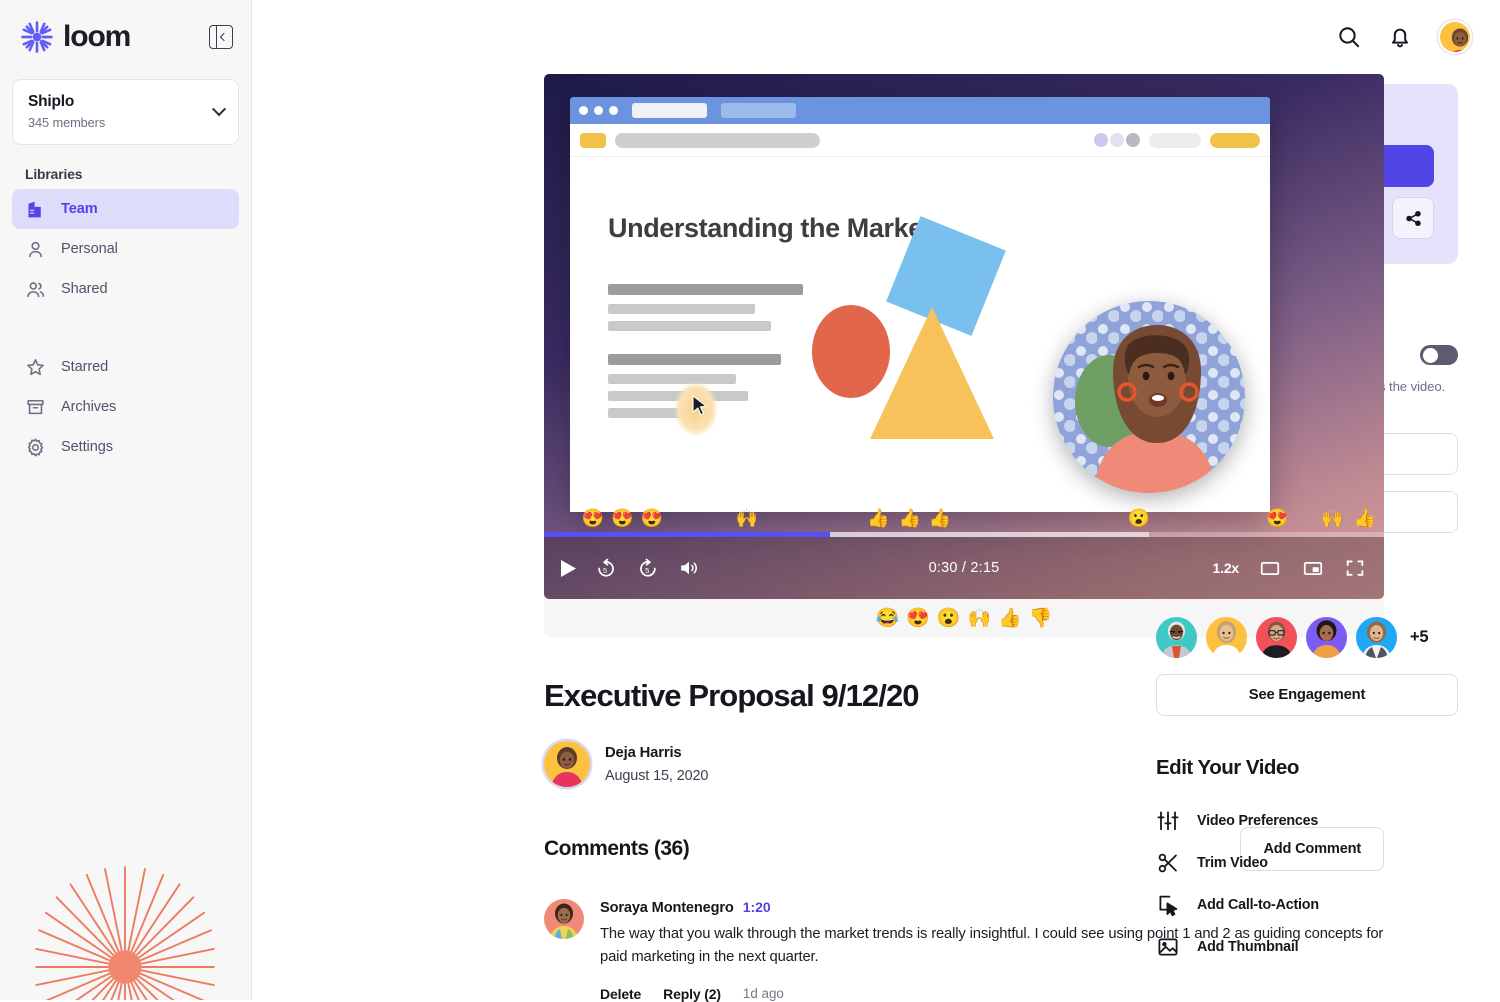 Image resolution: width=1500 pixels, height=1002 pixels. Describe the element at coordinates (1307, 694) in the screenshot. I see `see-engagement-button: See Engagement` at that location.